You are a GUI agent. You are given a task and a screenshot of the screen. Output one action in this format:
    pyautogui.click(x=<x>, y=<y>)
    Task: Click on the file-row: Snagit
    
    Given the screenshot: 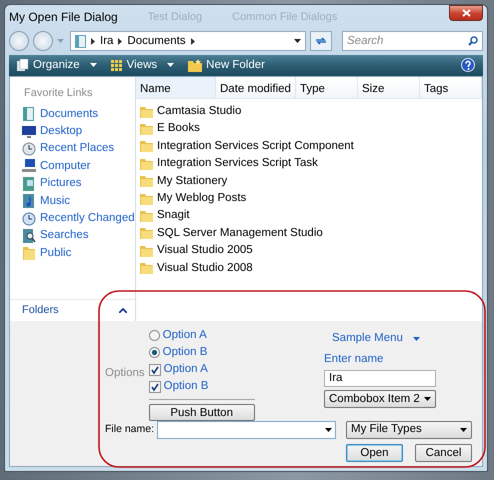 What is the action you would take?
    pyautogui.click(x=309, y=216)
    